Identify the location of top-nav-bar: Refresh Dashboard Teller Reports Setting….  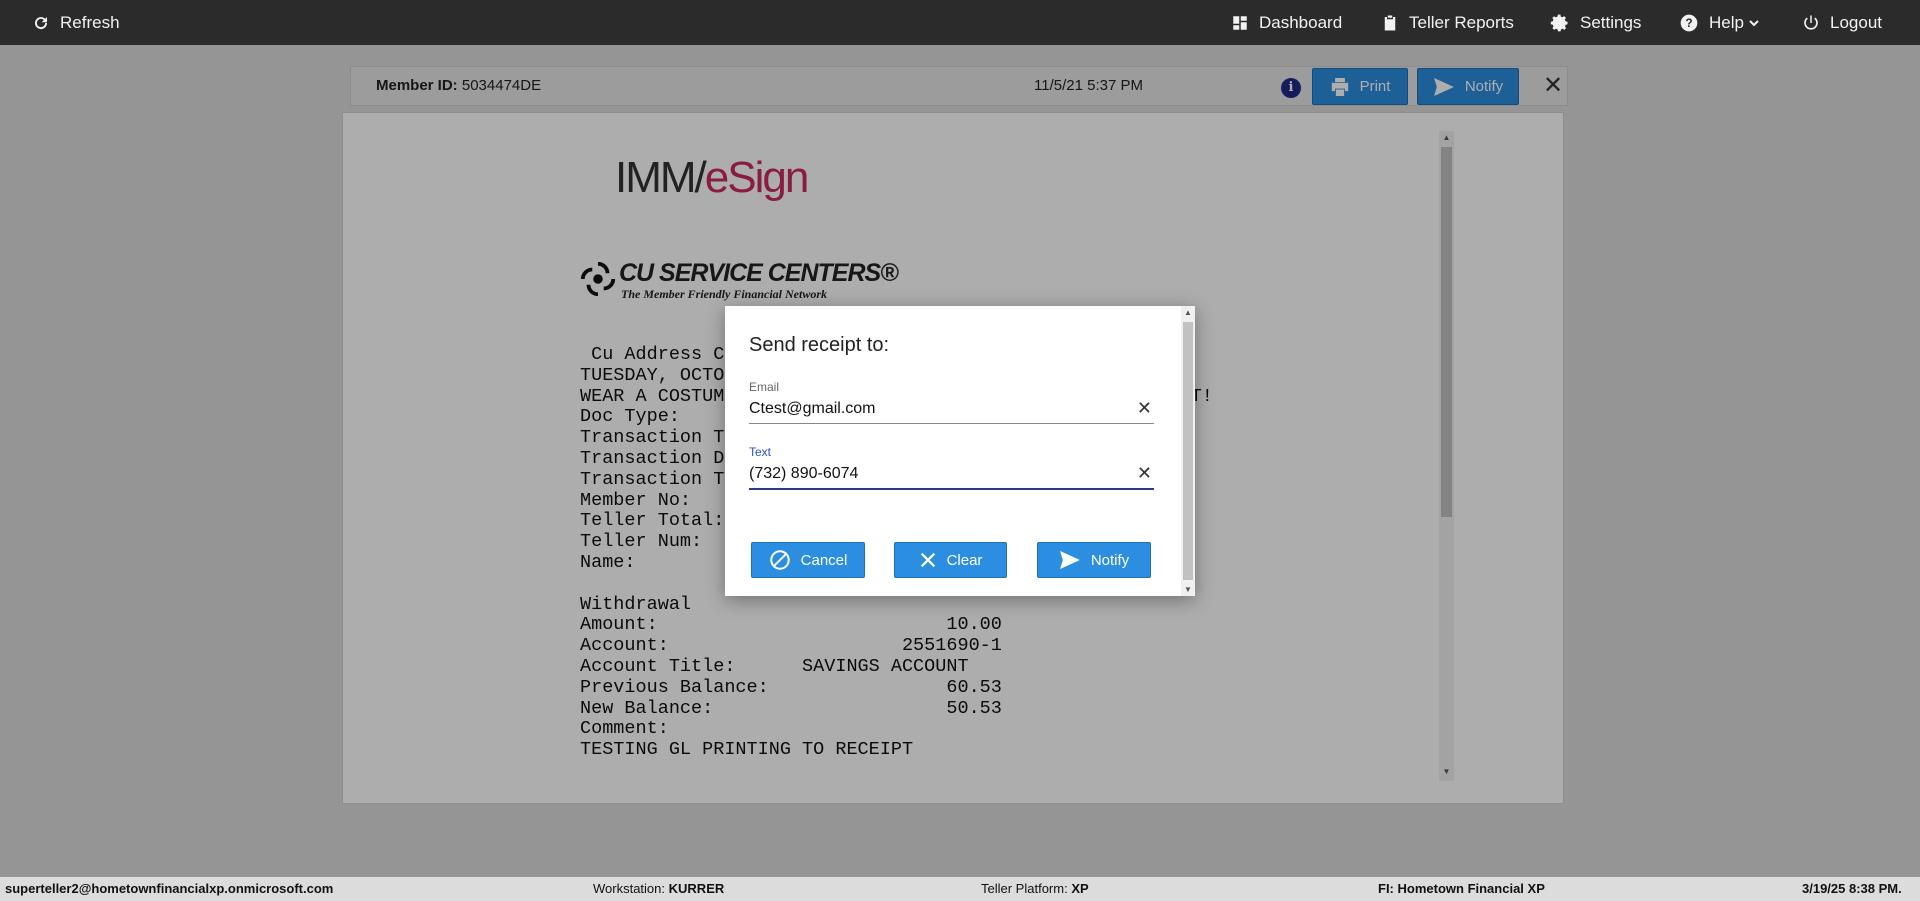
(960, 22).